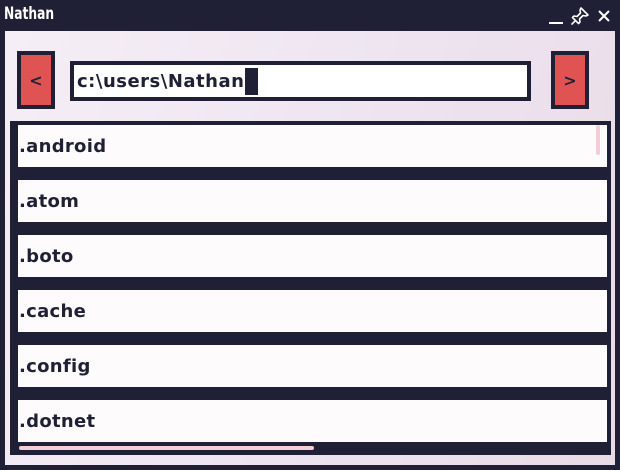 This screenshot has width=620, height=470. I want to click on back-button: <, so click(36, 80).